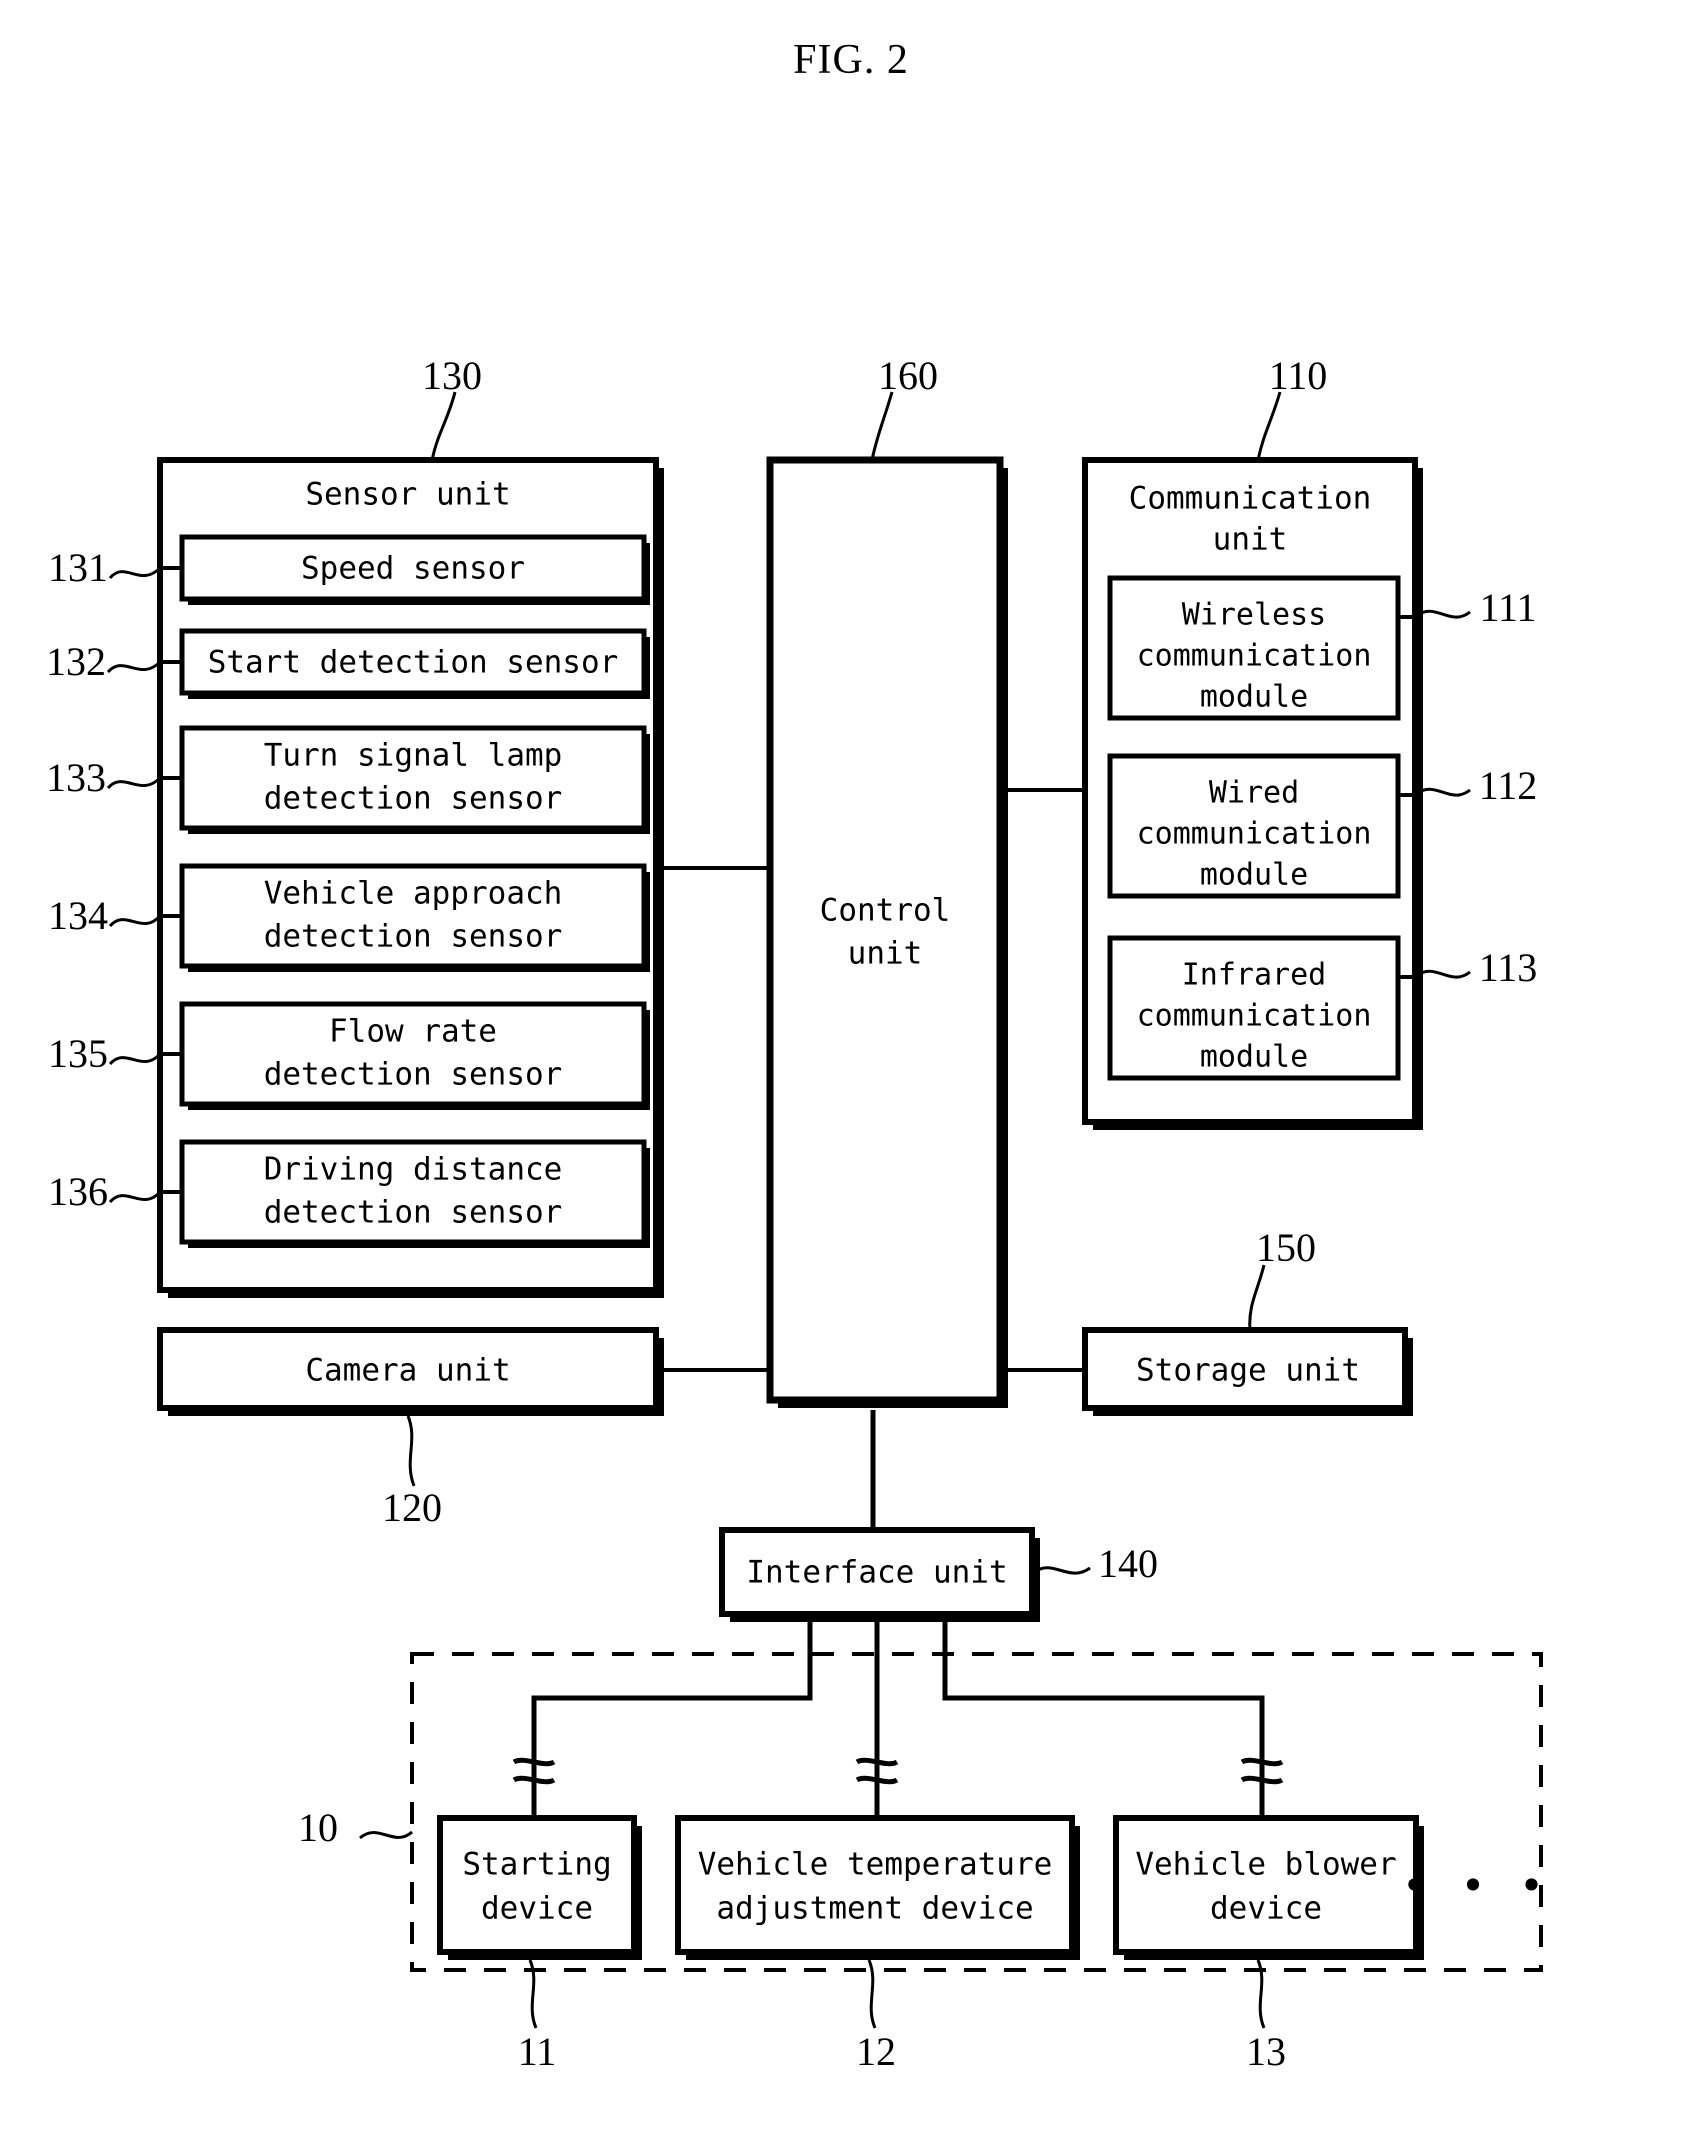 The image size is (1702, 2154). Describe the element at coordinates (413, 937) in the screenshot. I see `sensor-label-vehicle-approach-l2: detection sensor` at that location.